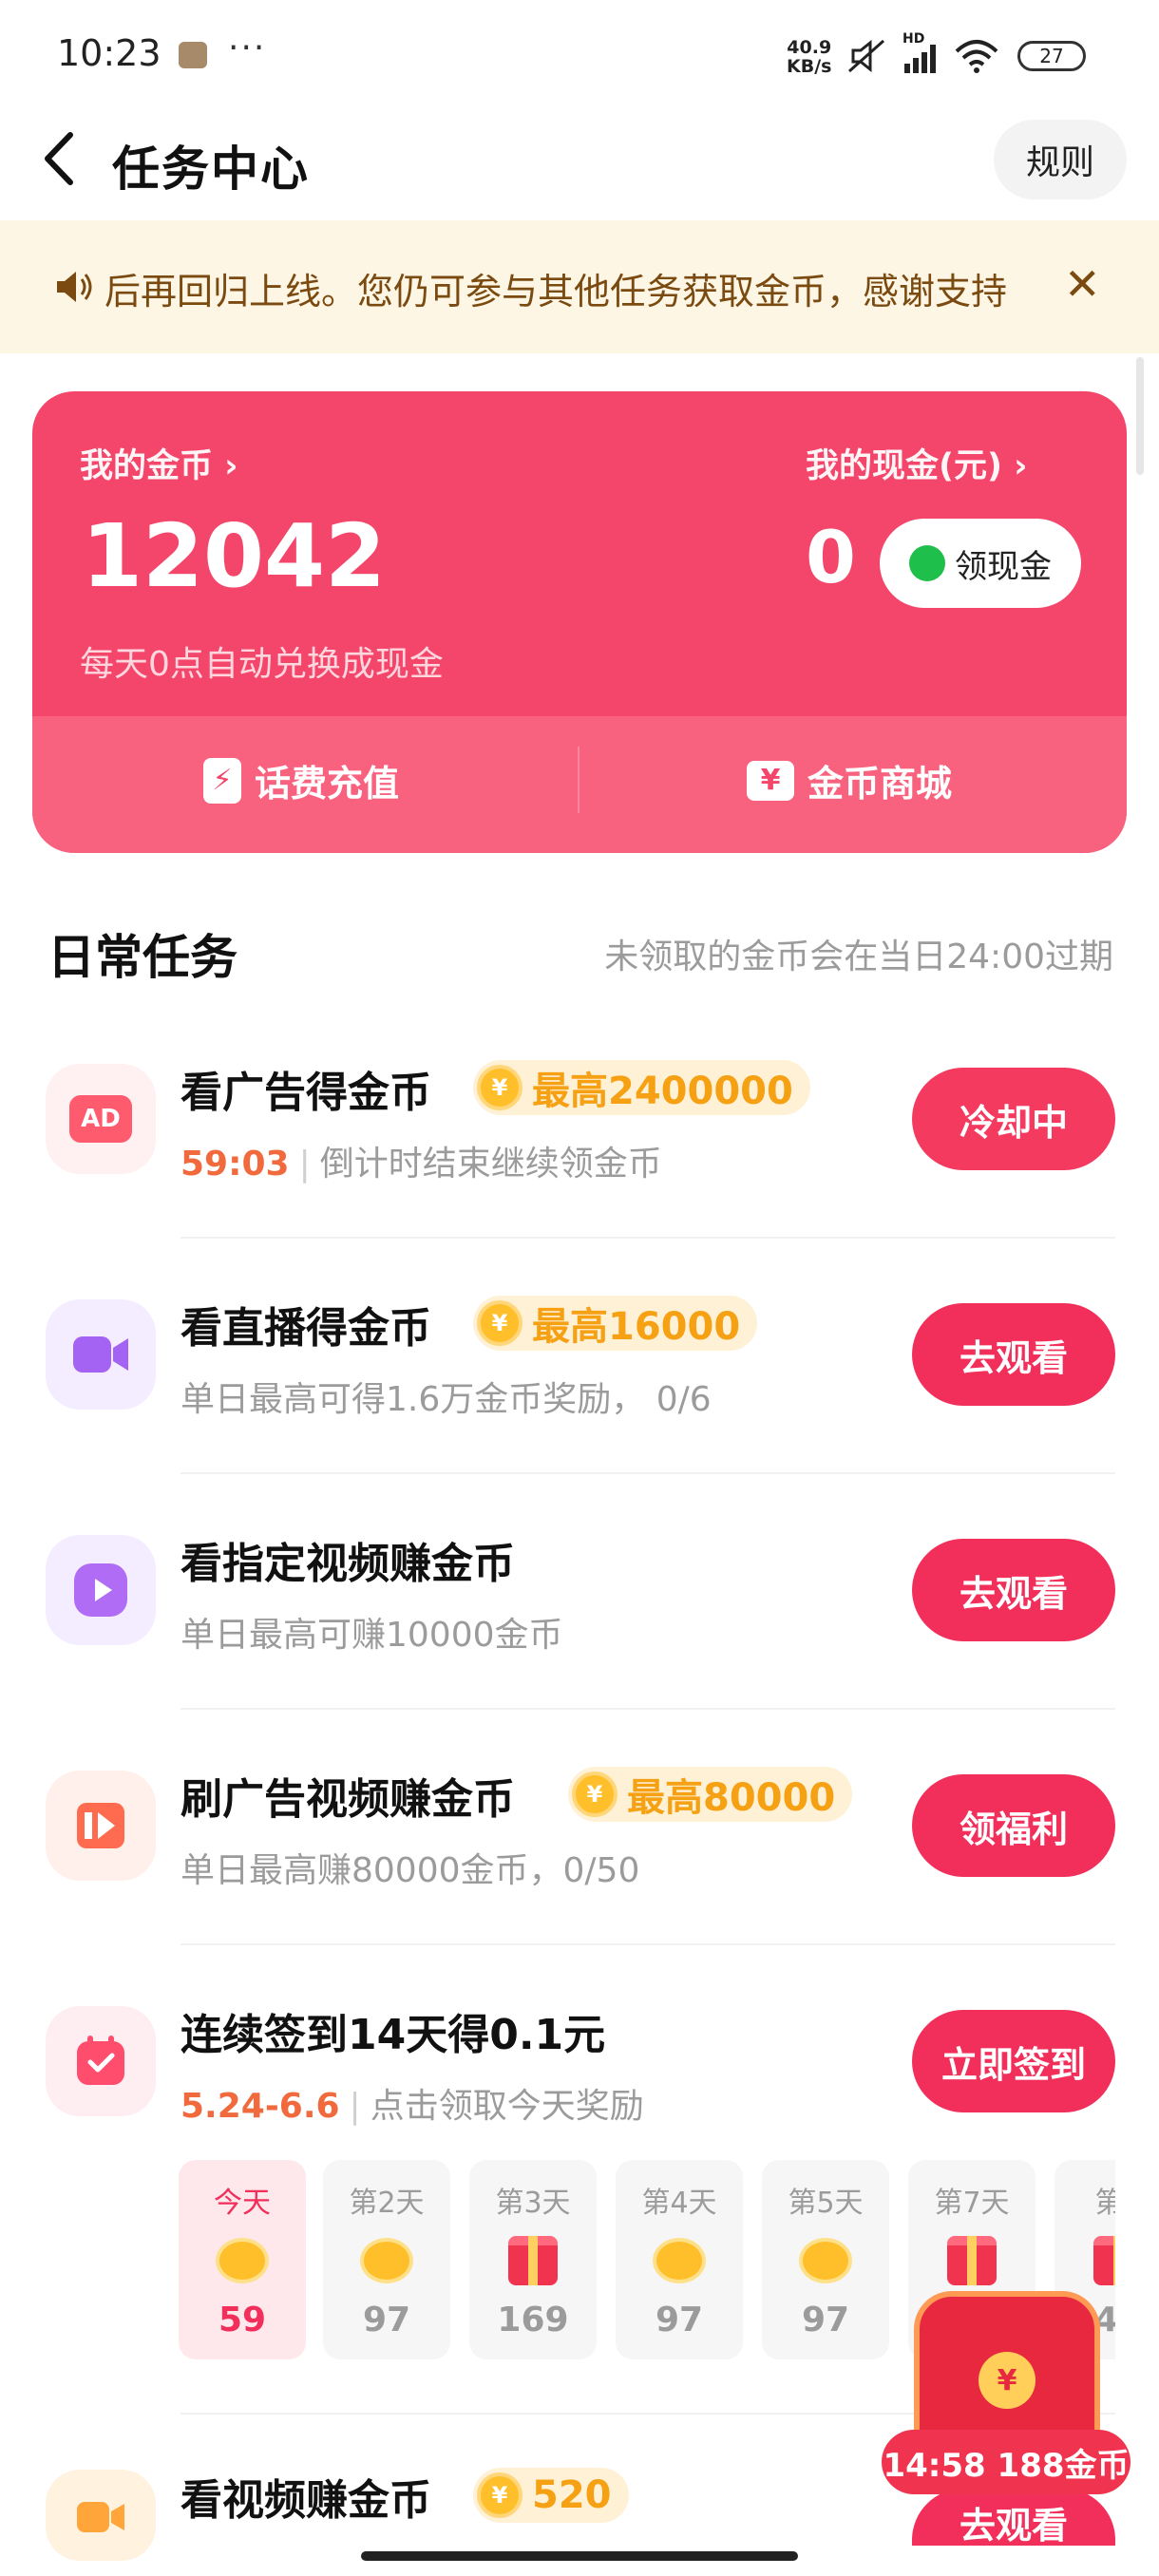  Describe the element at coordinates (556, 292) in the screenshot. I see `notice-text: 后再回归上线。您仍可参与其他任务获取金币，感谢支持` at that location.